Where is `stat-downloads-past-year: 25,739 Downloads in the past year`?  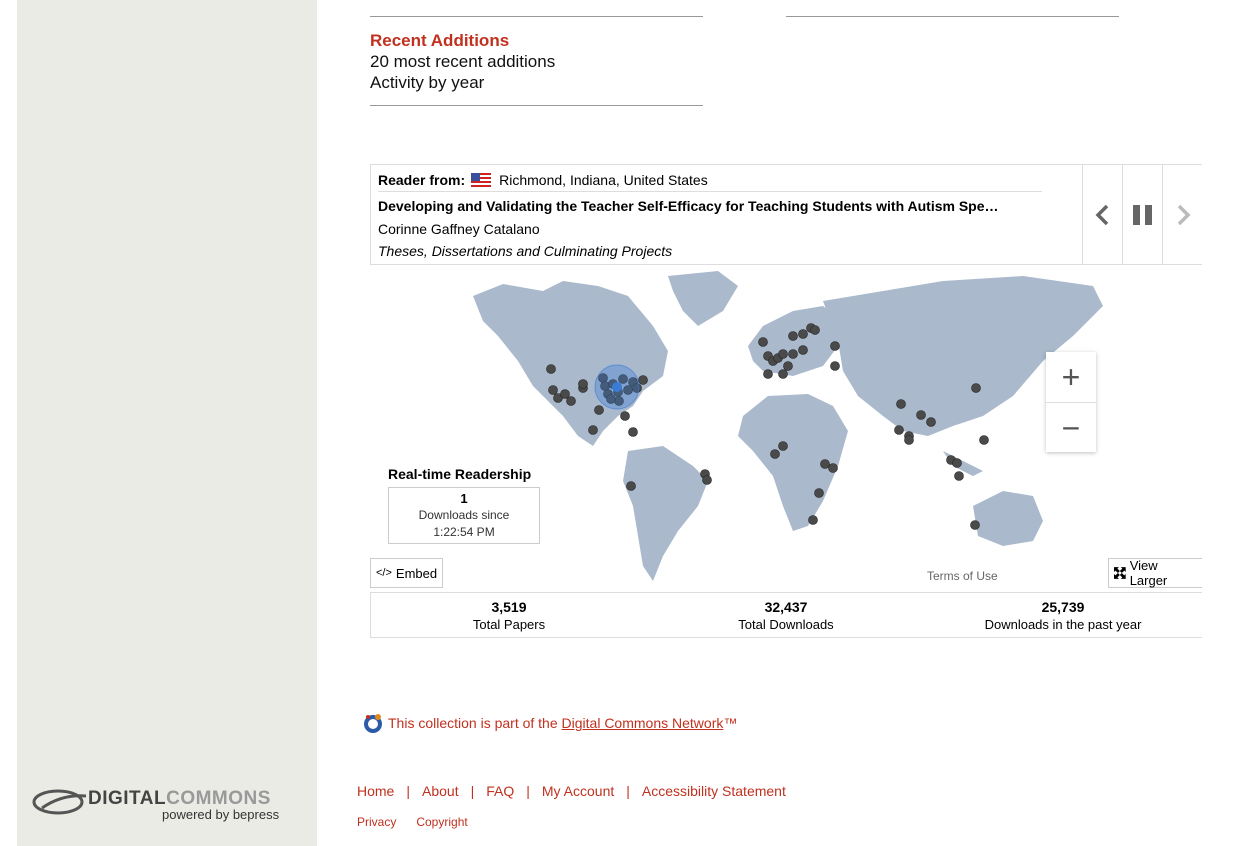 stat-downloads-past-year: 25,739 Downloads in the past year is located at coordinates (1063, 615).